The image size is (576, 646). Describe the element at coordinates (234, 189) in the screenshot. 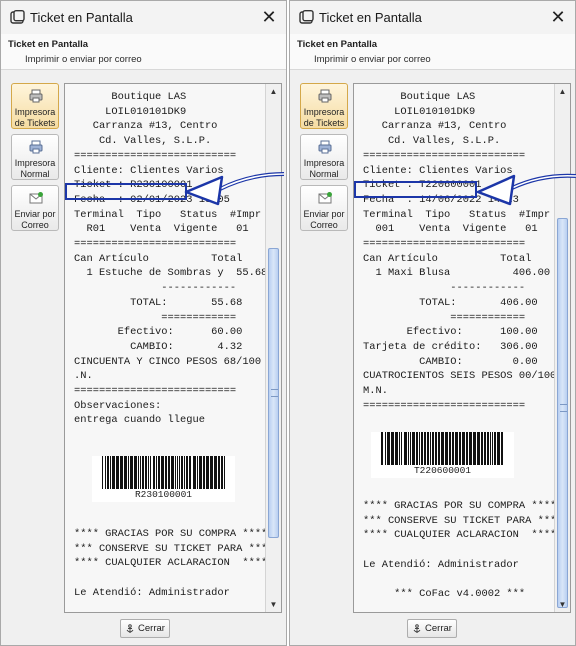

I see `annotation-arrow-left` at that location.